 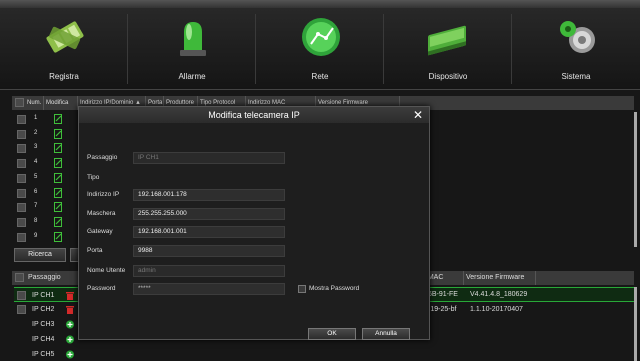 I want to click on firmware-cell: 1.1.10-20170407, so click(x=496, y=309).